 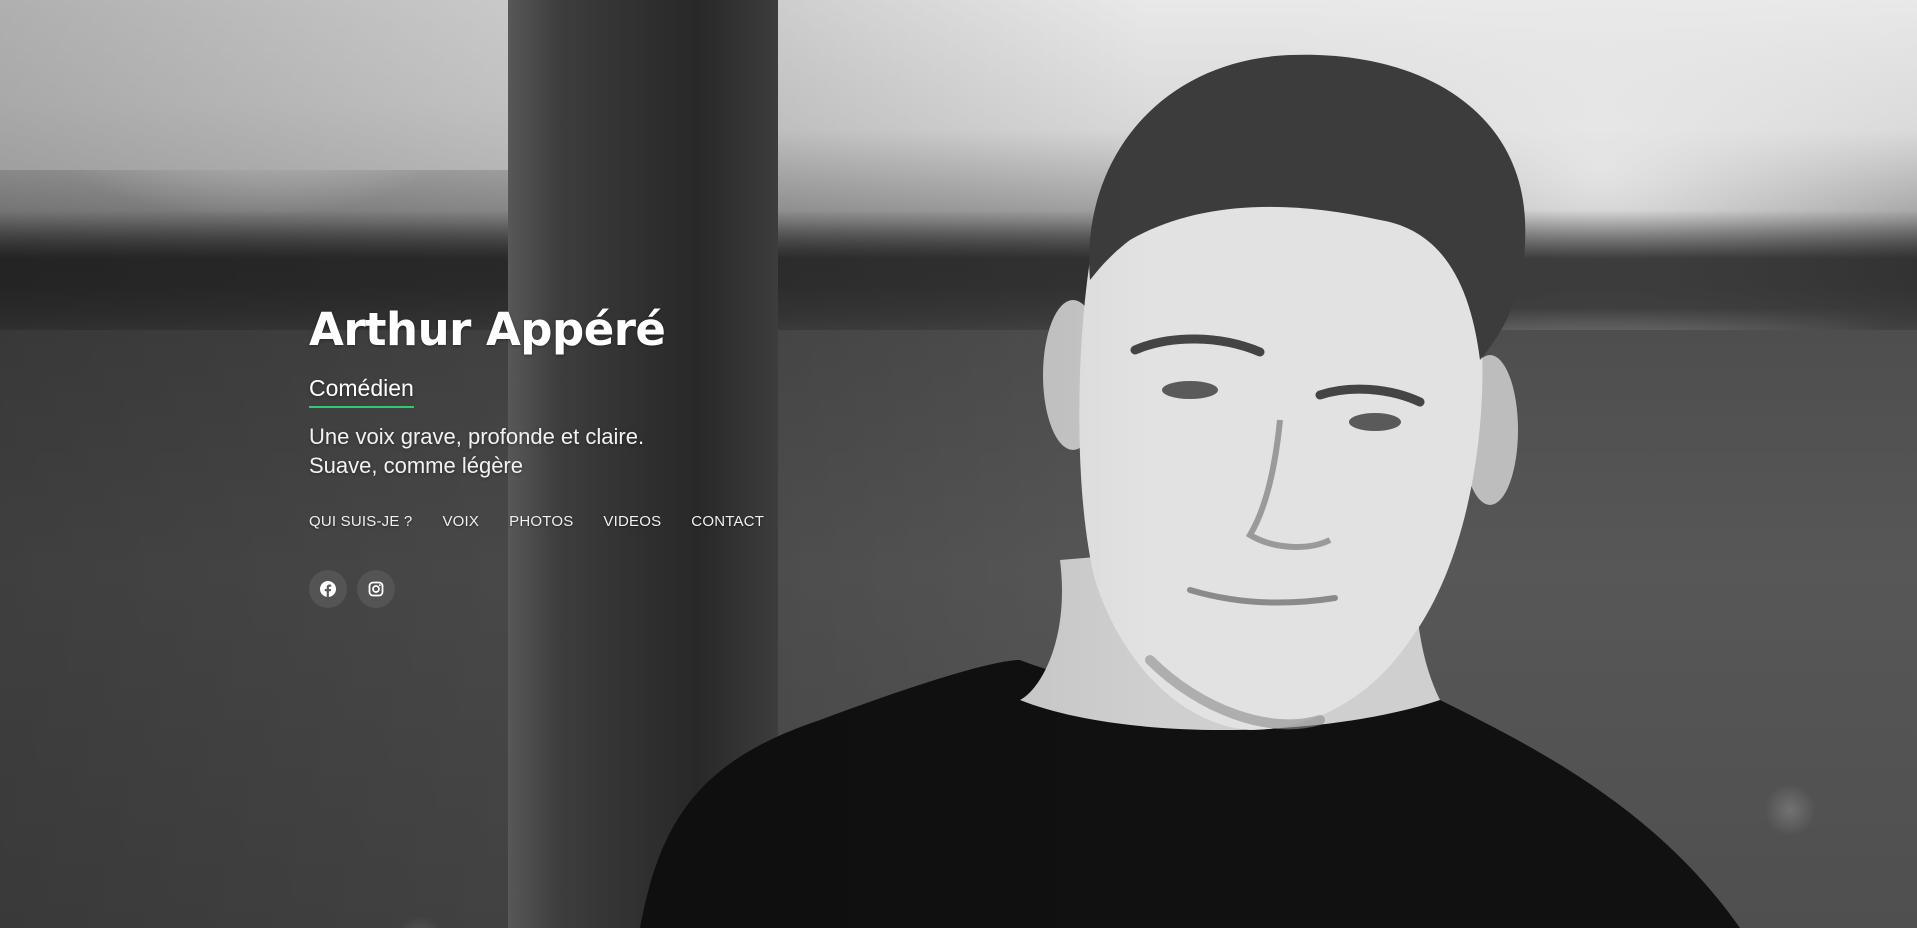 What do you see at coordinates (541, 521) in the screenshot?
I see `nav-item-photos: PHOTOS` at bounding box center [541, 521].